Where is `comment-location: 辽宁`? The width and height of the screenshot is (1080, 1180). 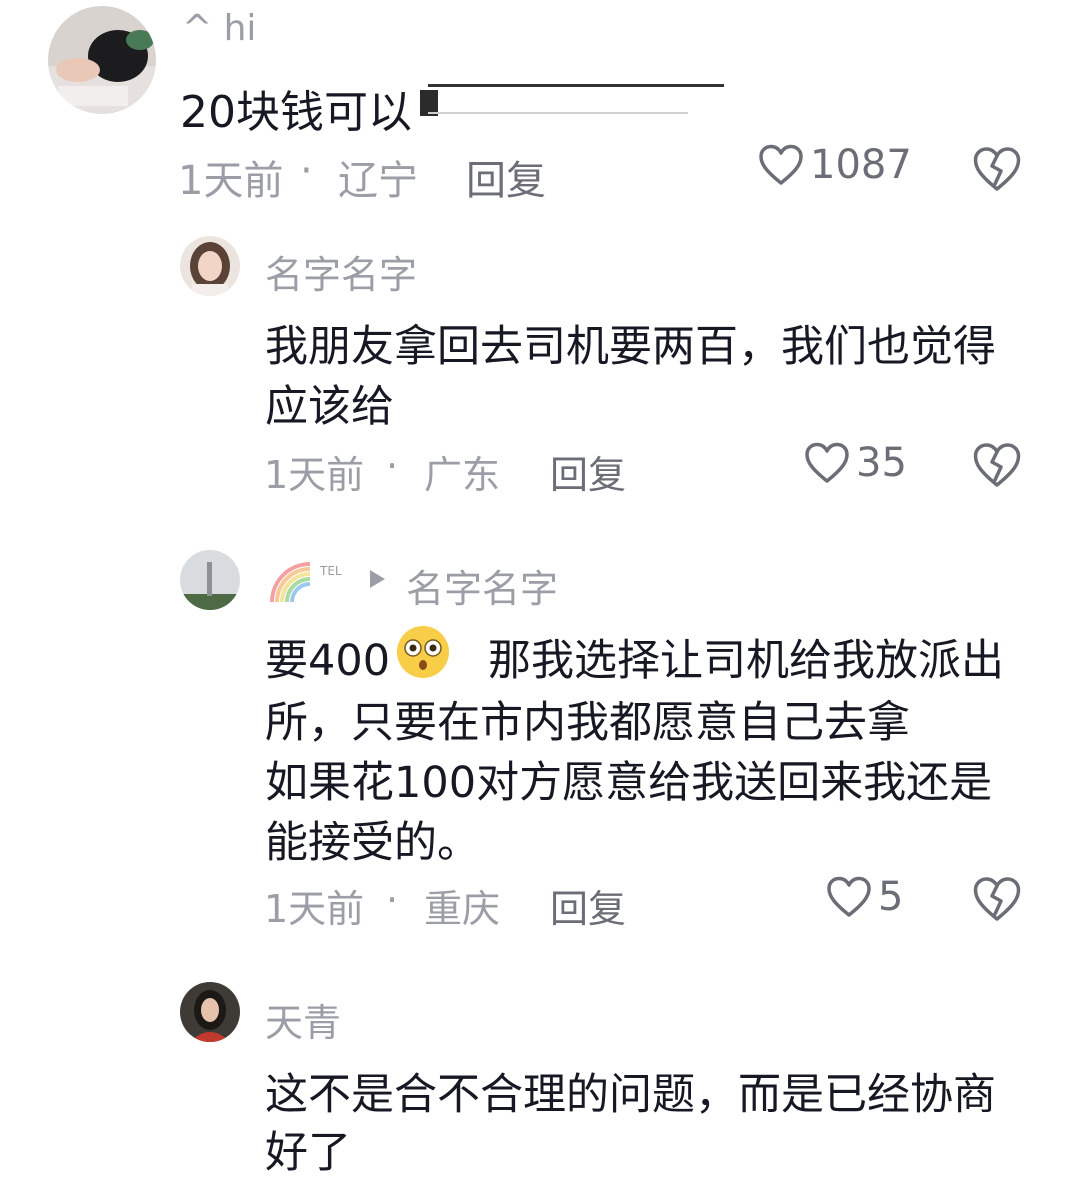
comment-location: 辽宁 is located at coordinates (378, 181).